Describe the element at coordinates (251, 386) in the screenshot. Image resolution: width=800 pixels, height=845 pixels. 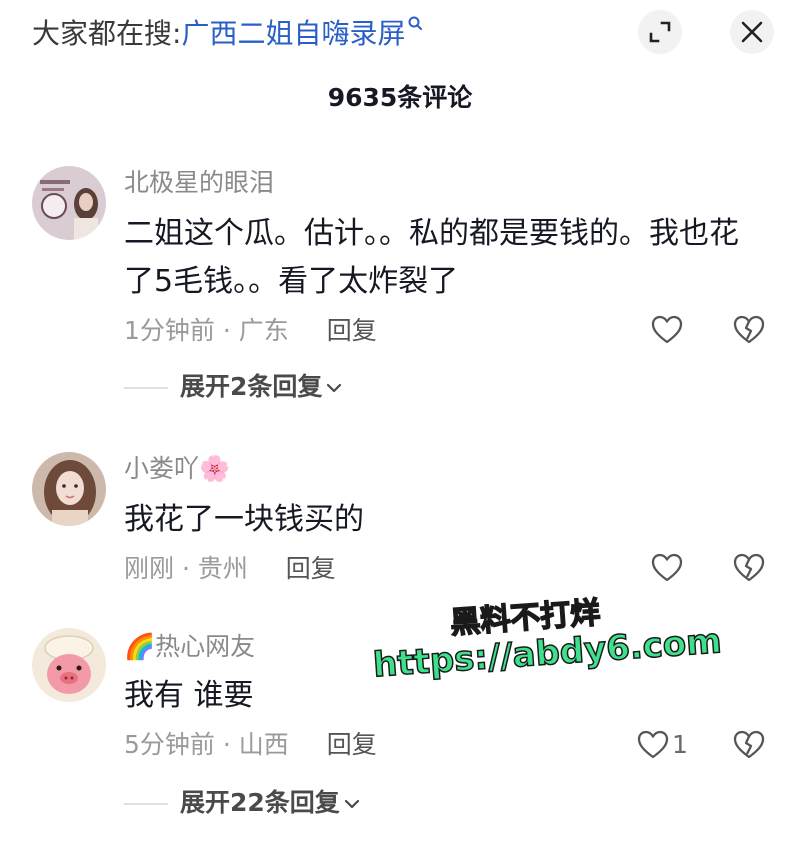
I see `expand-replies-label: 展开2条回复` at that location.